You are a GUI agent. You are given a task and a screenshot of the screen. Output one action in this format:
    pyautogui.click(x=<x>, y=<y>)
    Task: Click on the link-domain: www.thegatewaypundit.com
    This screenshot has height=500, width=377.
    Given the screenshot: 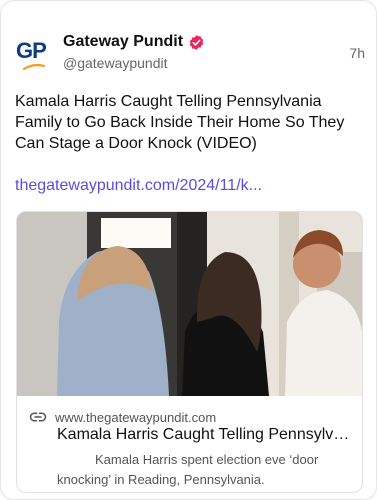 What is the action you would take?
    pyautogui.click(x=136, y=417)
    